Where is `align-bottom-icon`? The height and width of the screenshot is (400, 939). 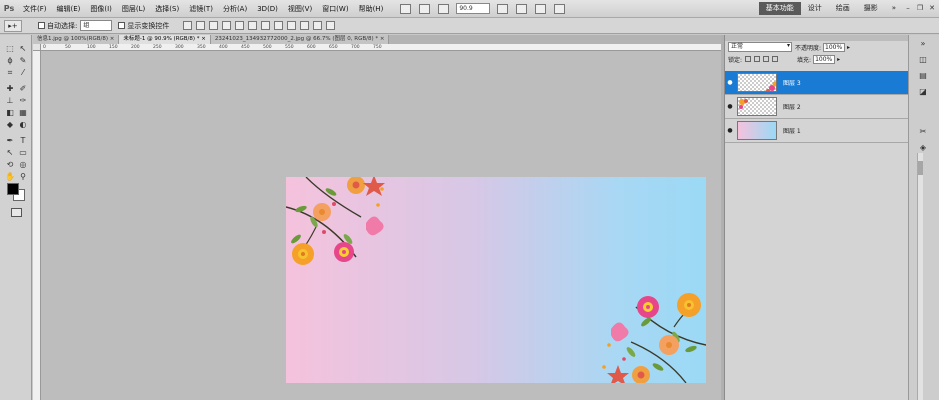
align-bottom-icon is located at coordinates (214, 25).